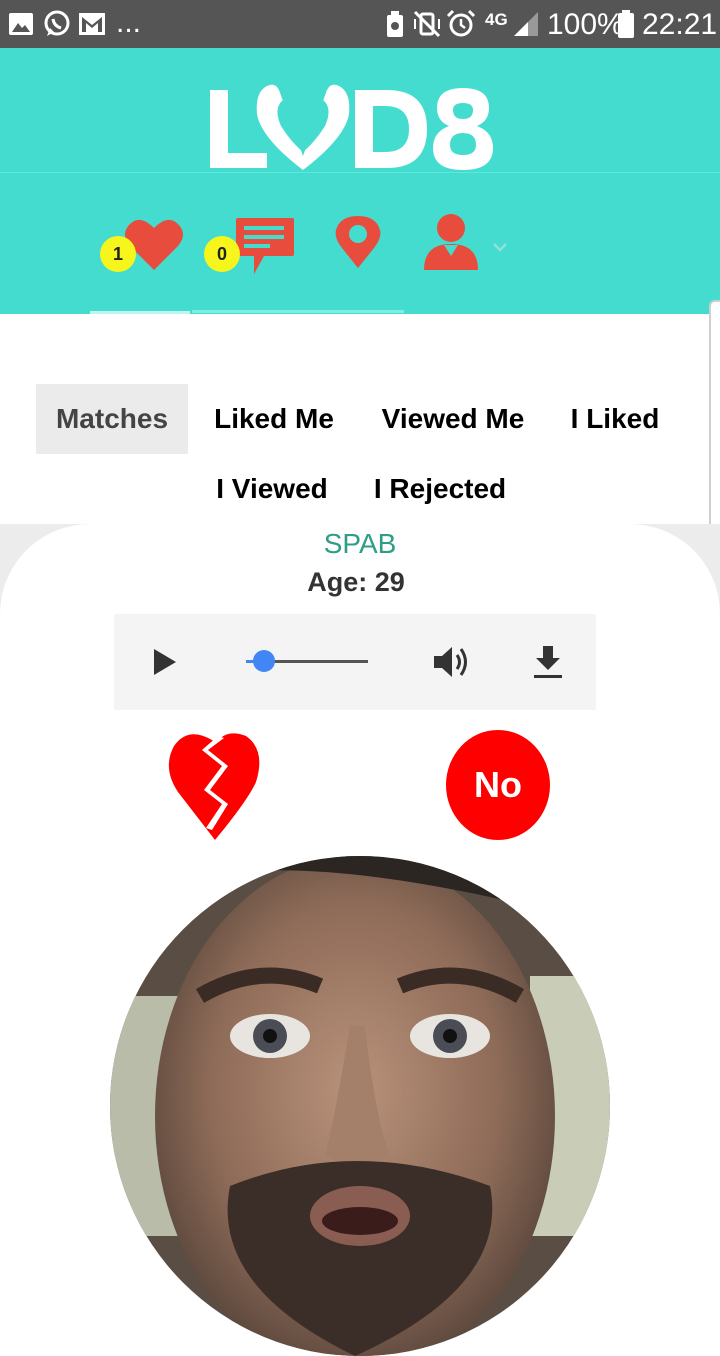  Describe the element at coordinates (452, 662) in the screenshot. I see `volume-icon` at that location.